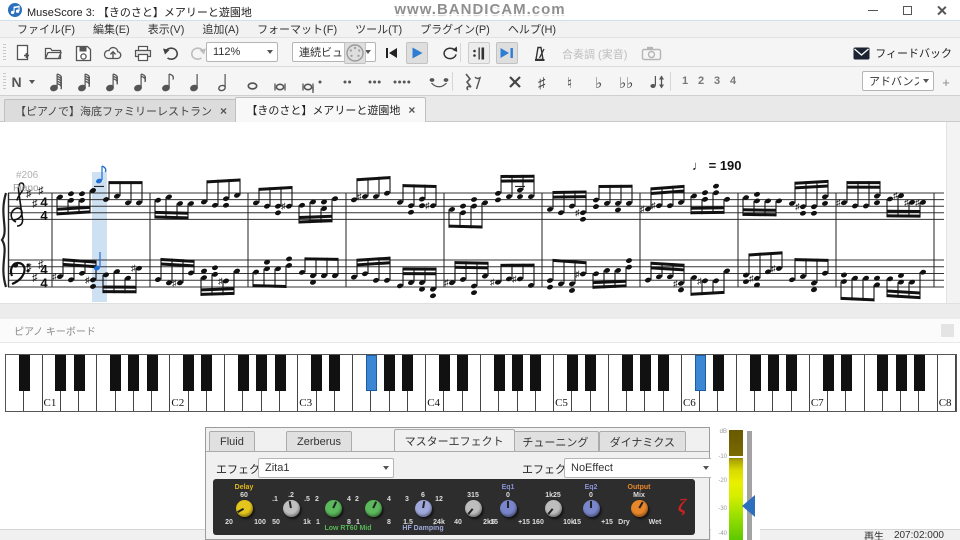  What do you see at coordinates (828, 373) in the screenshot?
I see `piano-key-C#7` at bounding box center [828, 373].